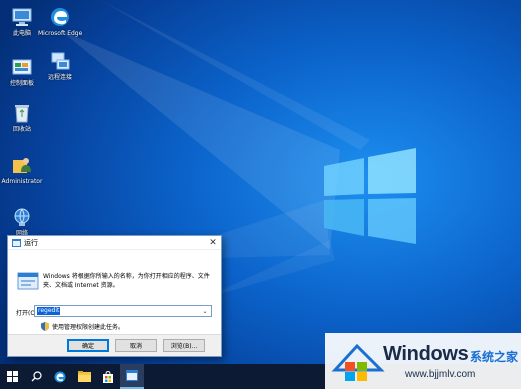 The width and height of the screenshot is (521, 389). What do you see at coordinates (22, 181) in the screenshot?
I see `desktop-icon-label: Administrator` at bounding box center [22, 181].